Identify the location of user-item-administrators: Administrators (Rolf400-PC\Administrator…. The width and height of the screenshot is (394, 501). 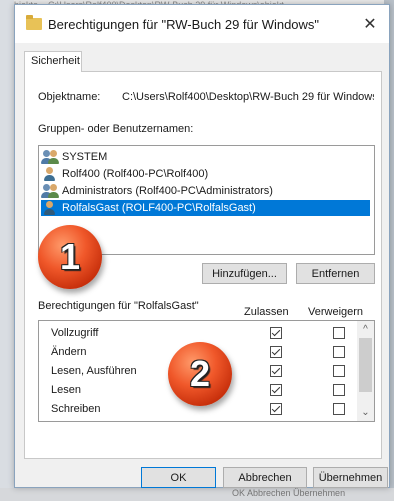
(157, 191).